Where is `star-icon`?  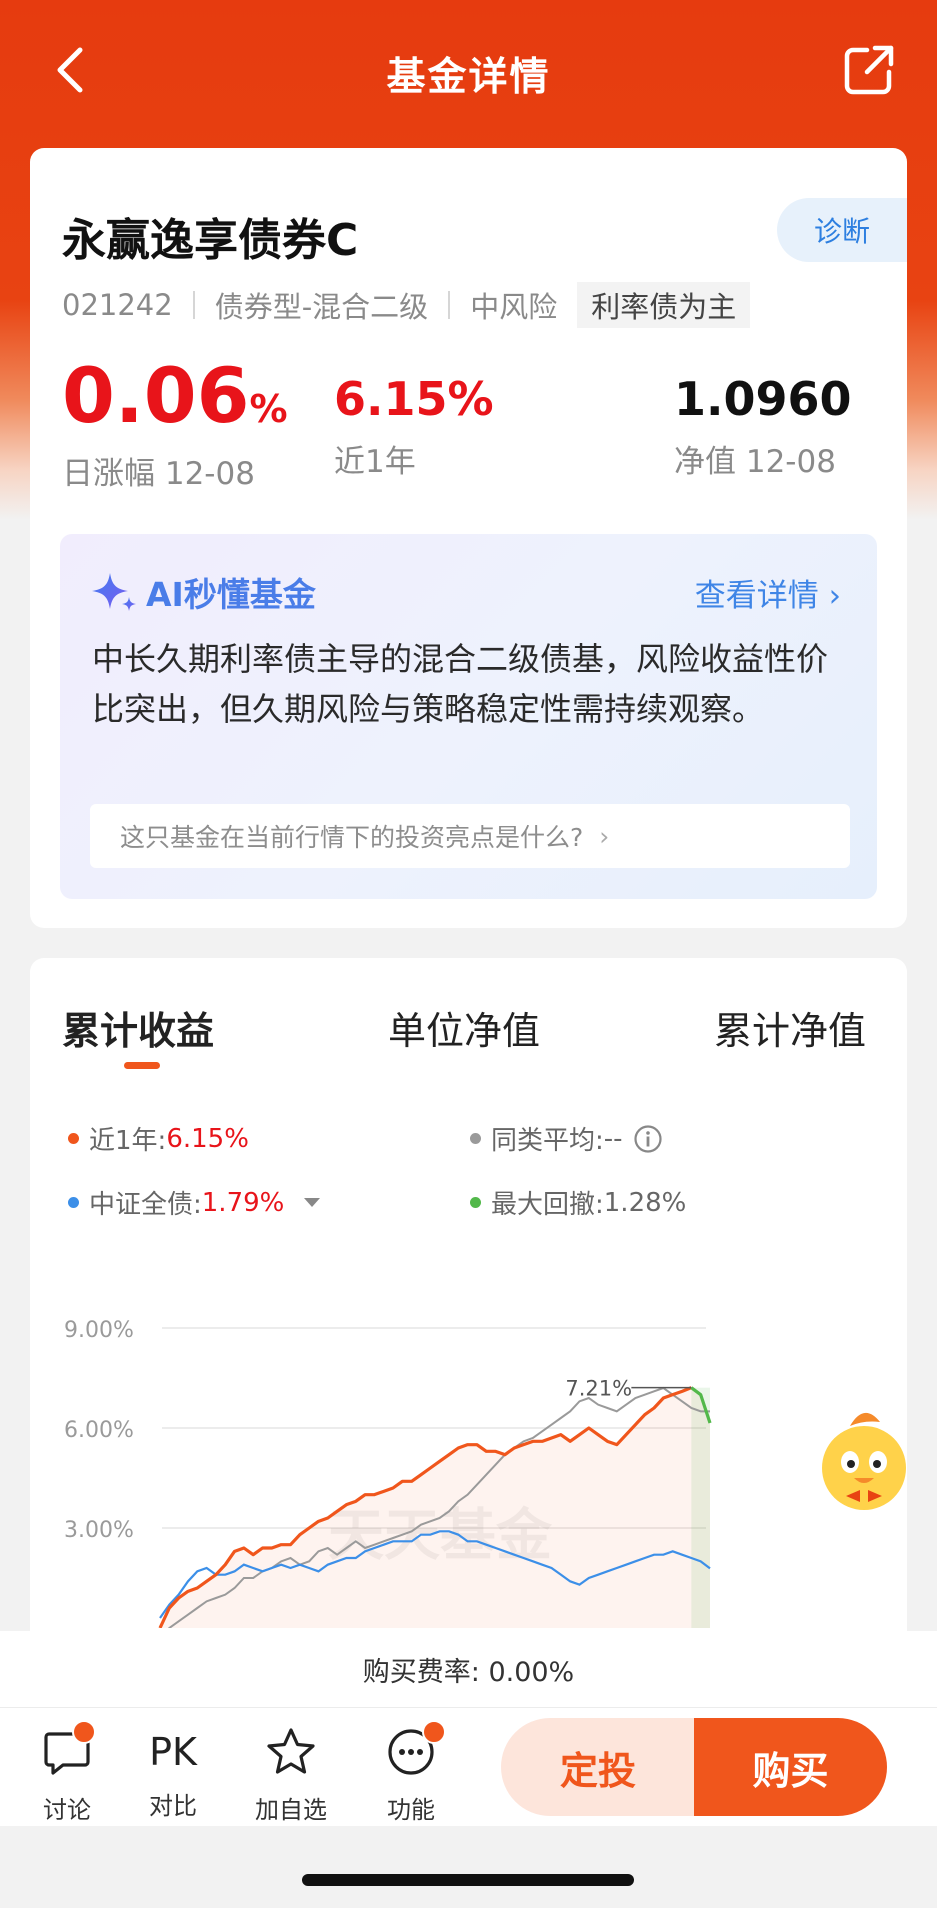 star-icon is located at coordinates (291, 1751).